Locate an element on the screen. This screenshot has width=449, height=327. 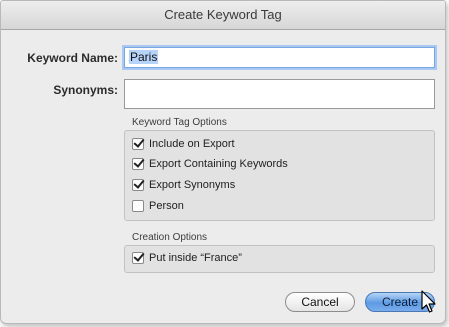
export-containing-keywords-option: Export Containing Keywords is located at coordinates (210, 164).